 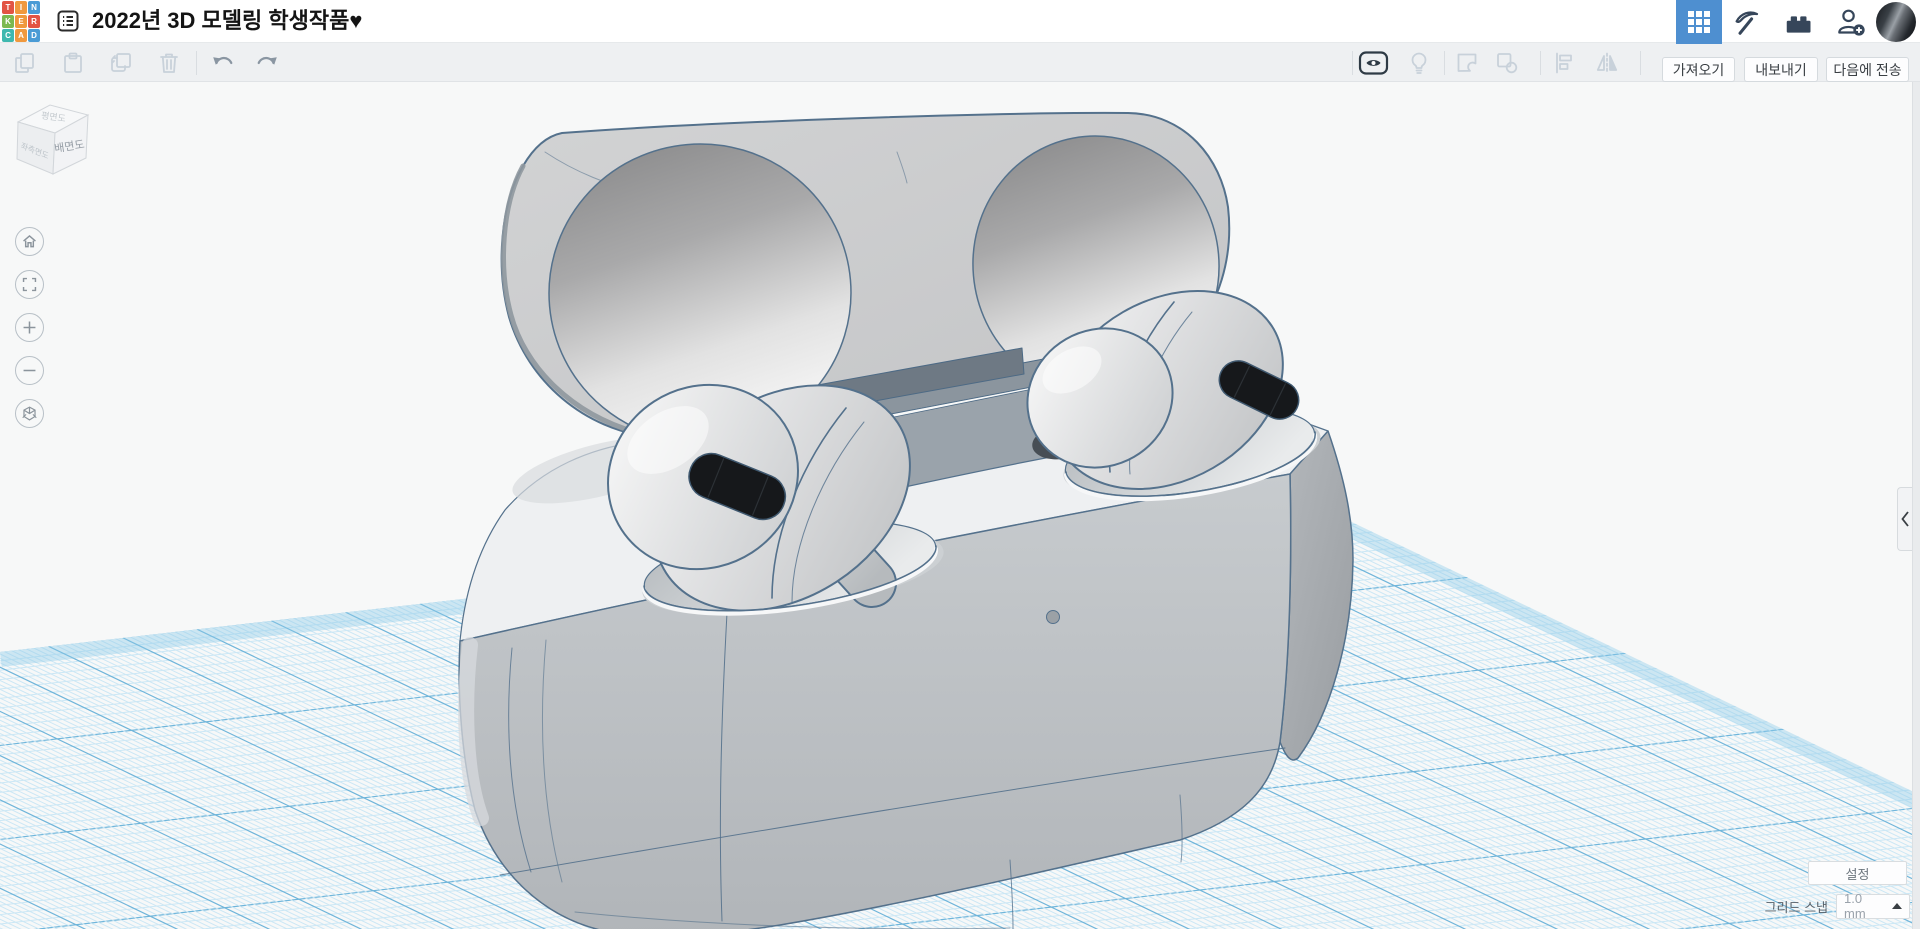 I want to click on minus-icon, so click(x=29, y=370).